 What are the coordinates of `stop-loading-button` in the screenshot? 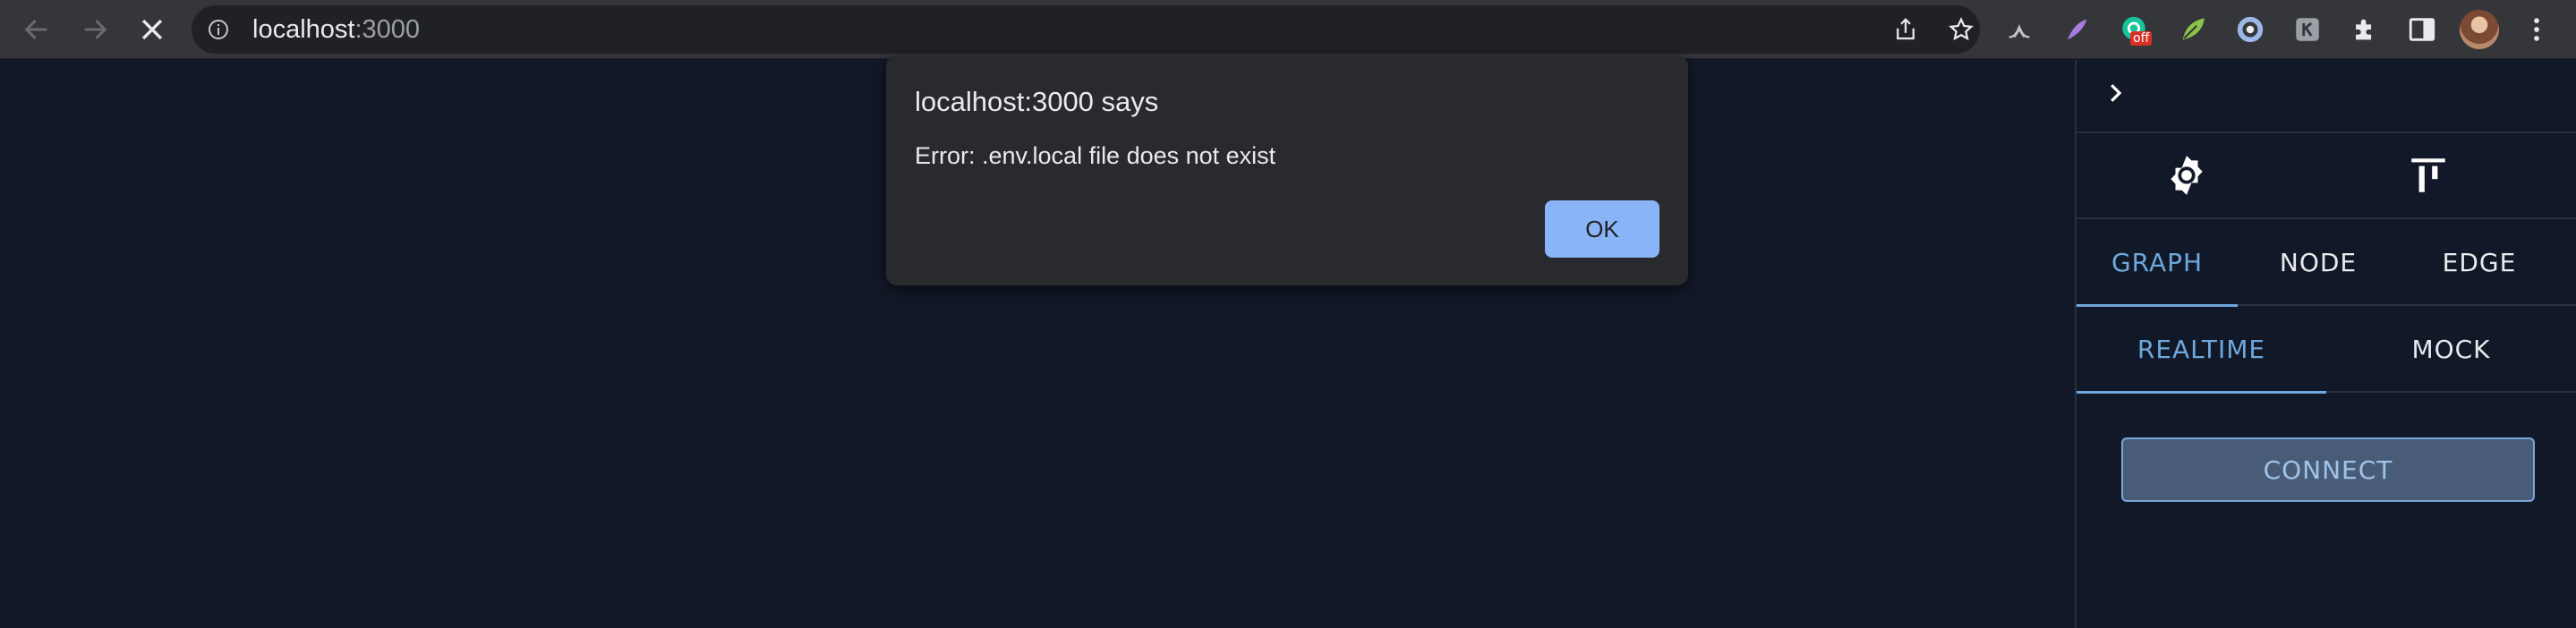 It's located at (152, 30).